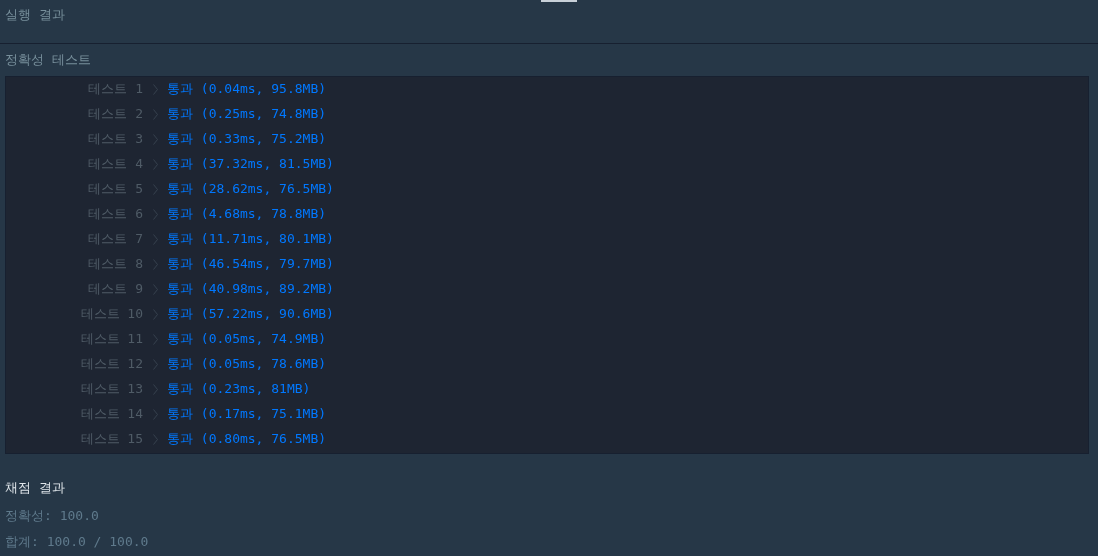 This screenshot has height=556, width=1098. I want to click on test-result: 통과 (57.22ms, 90.6MB), so click(250, 314).